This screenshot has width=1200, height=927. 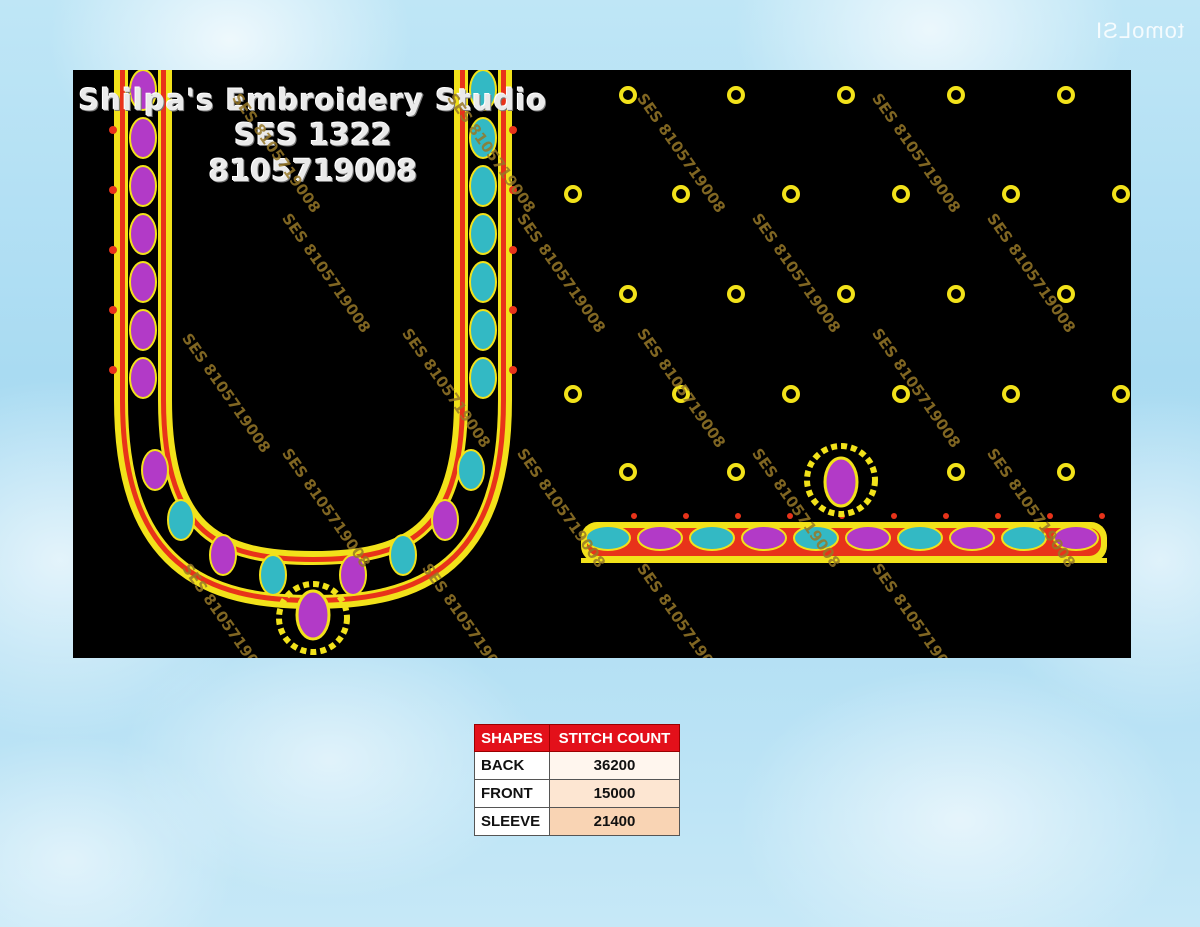 What do you see at coordinates (313, 615) in the screenshot?
I see `pendant-paisley` at bounding box center [313, 615].